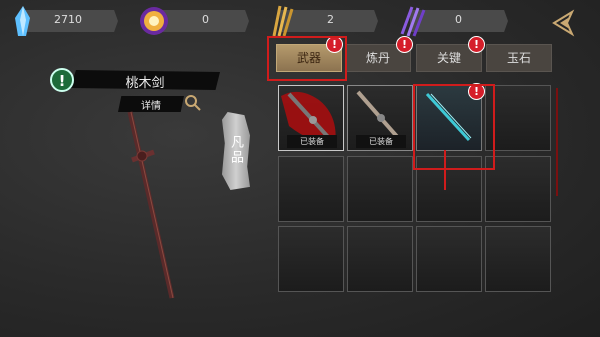  I want to click on tab-label: 玉石, so click(518, 58).